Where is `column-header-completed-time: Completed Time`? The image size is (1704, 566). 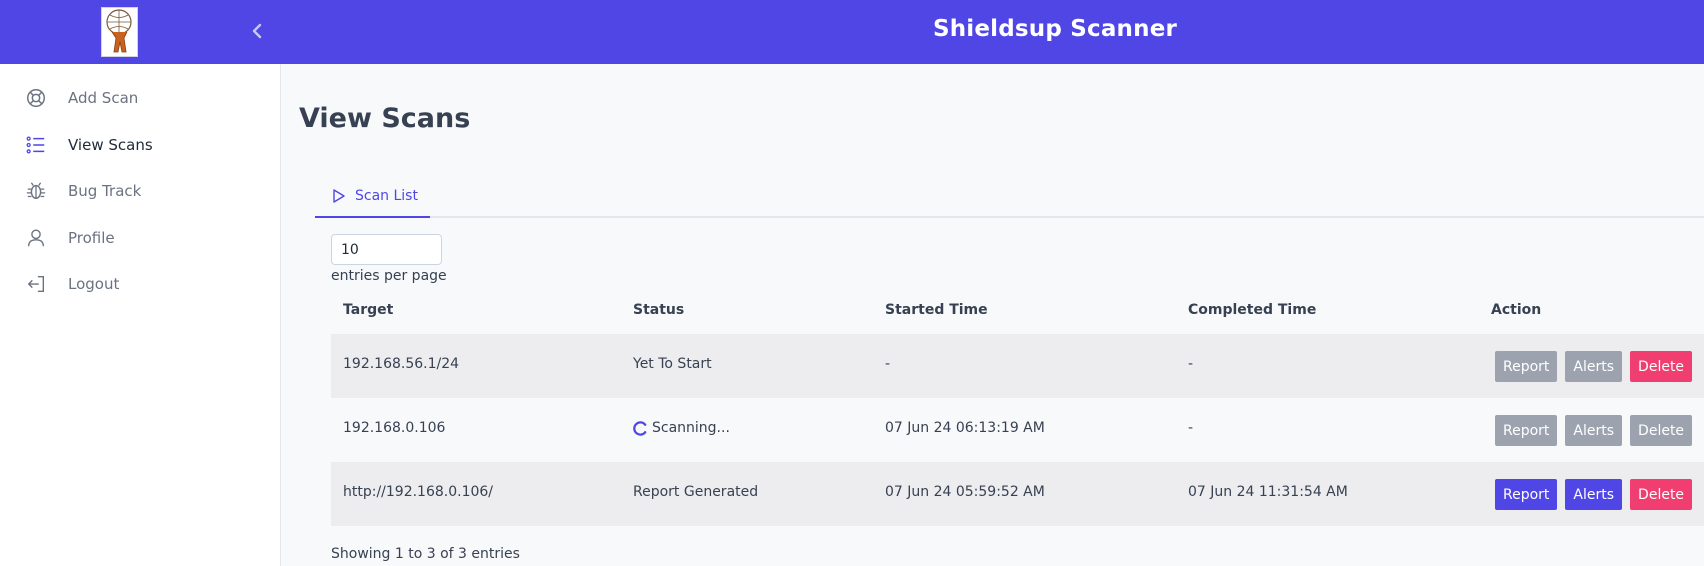 column-header-completed-time: Completed Time is located at coordinates (1252, 310).